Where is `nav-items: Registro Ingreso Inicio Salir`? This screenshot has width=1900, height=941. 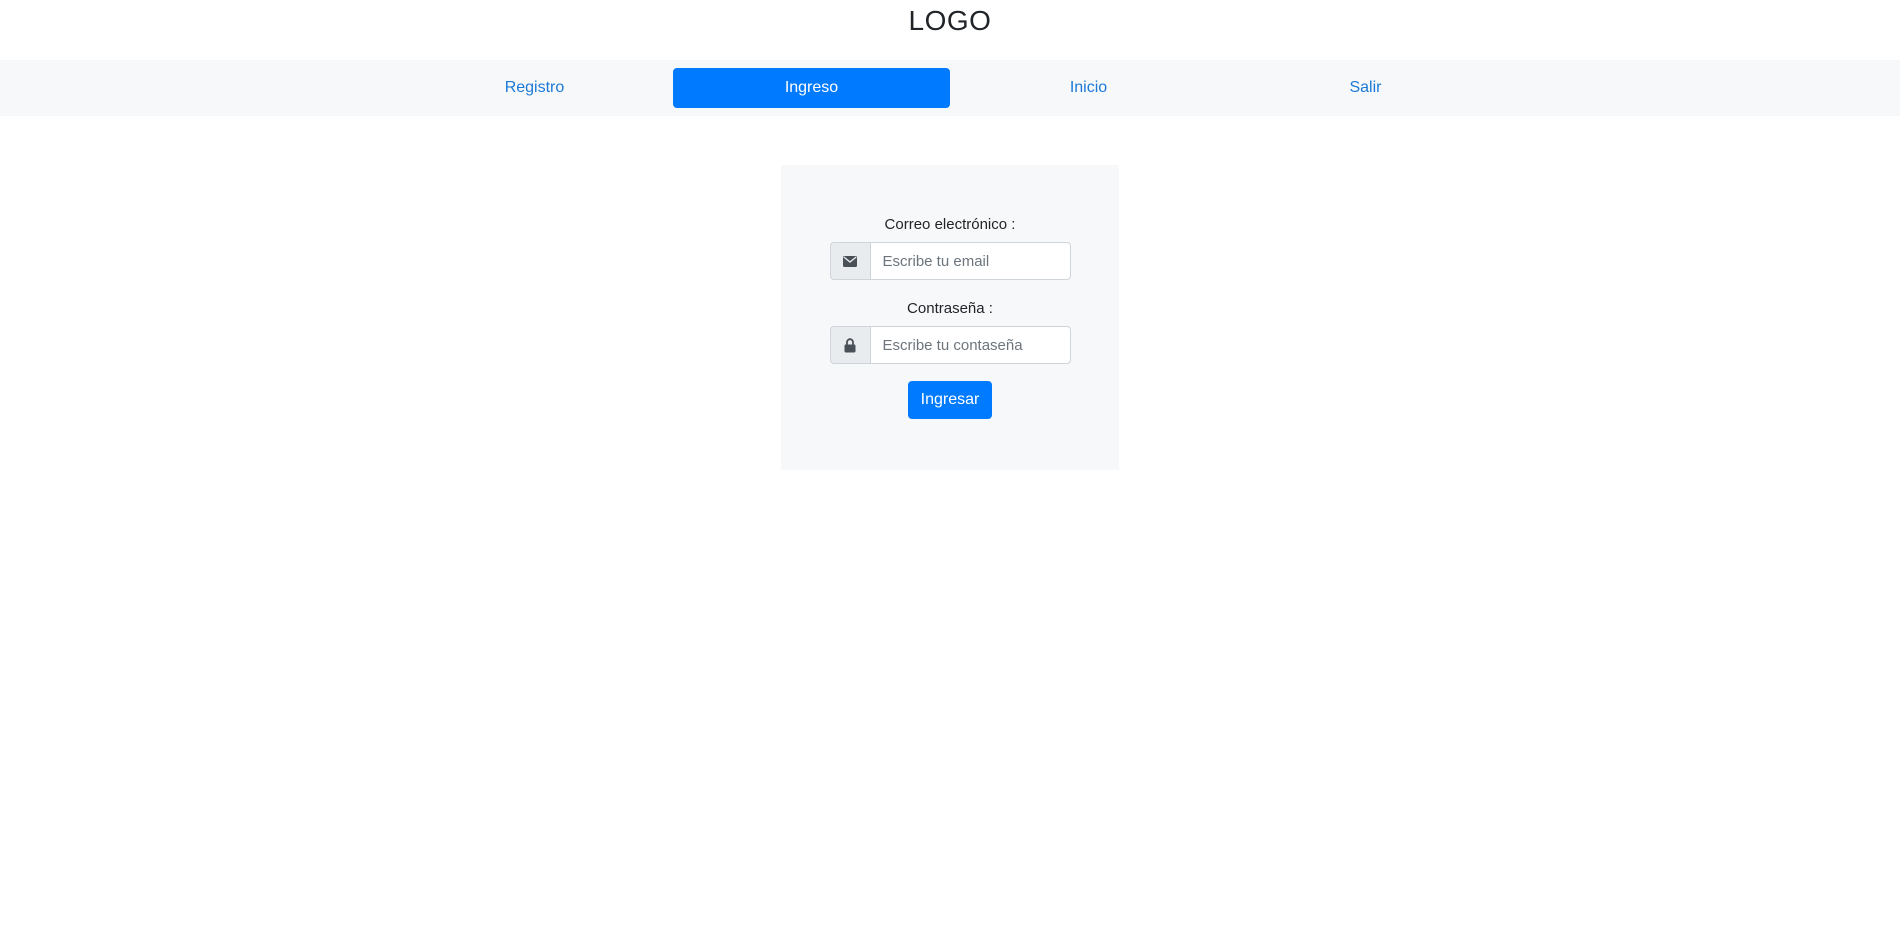 nav-items: Registro Ingreso Inicio Salir is located at coordinates (950, 88).